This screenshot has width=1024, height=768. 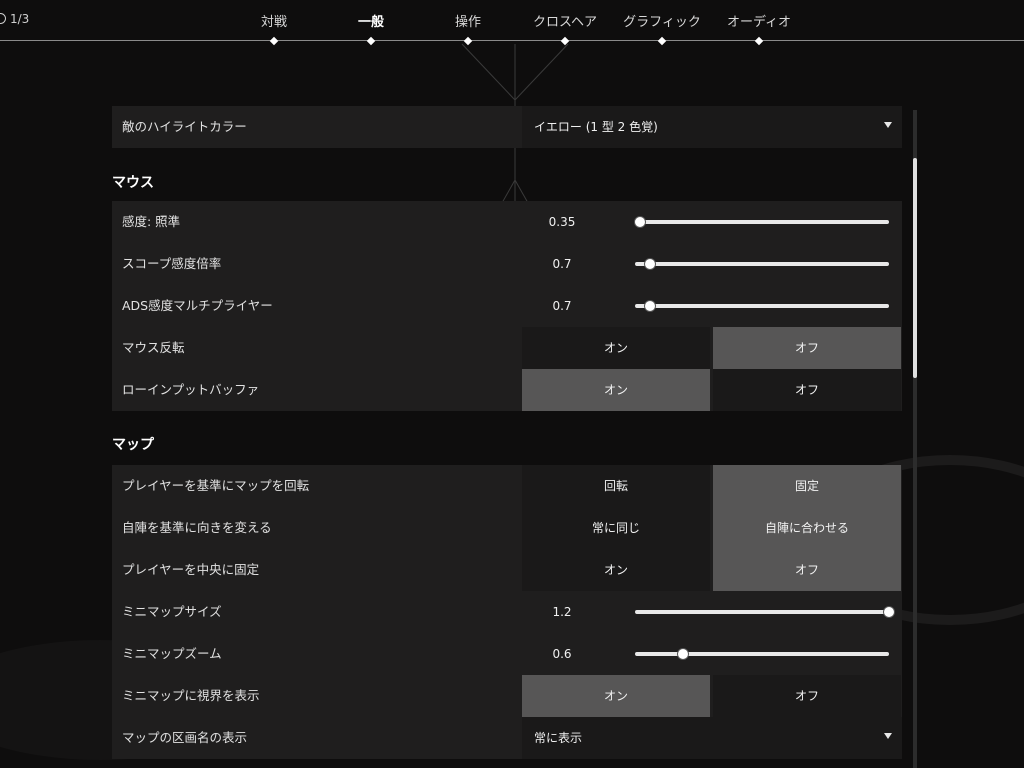 What do you see at coordinates (712, 738) in the screenshot?
I see `region-names-dropdown: 常に表示` at bounding box center [712, 738].